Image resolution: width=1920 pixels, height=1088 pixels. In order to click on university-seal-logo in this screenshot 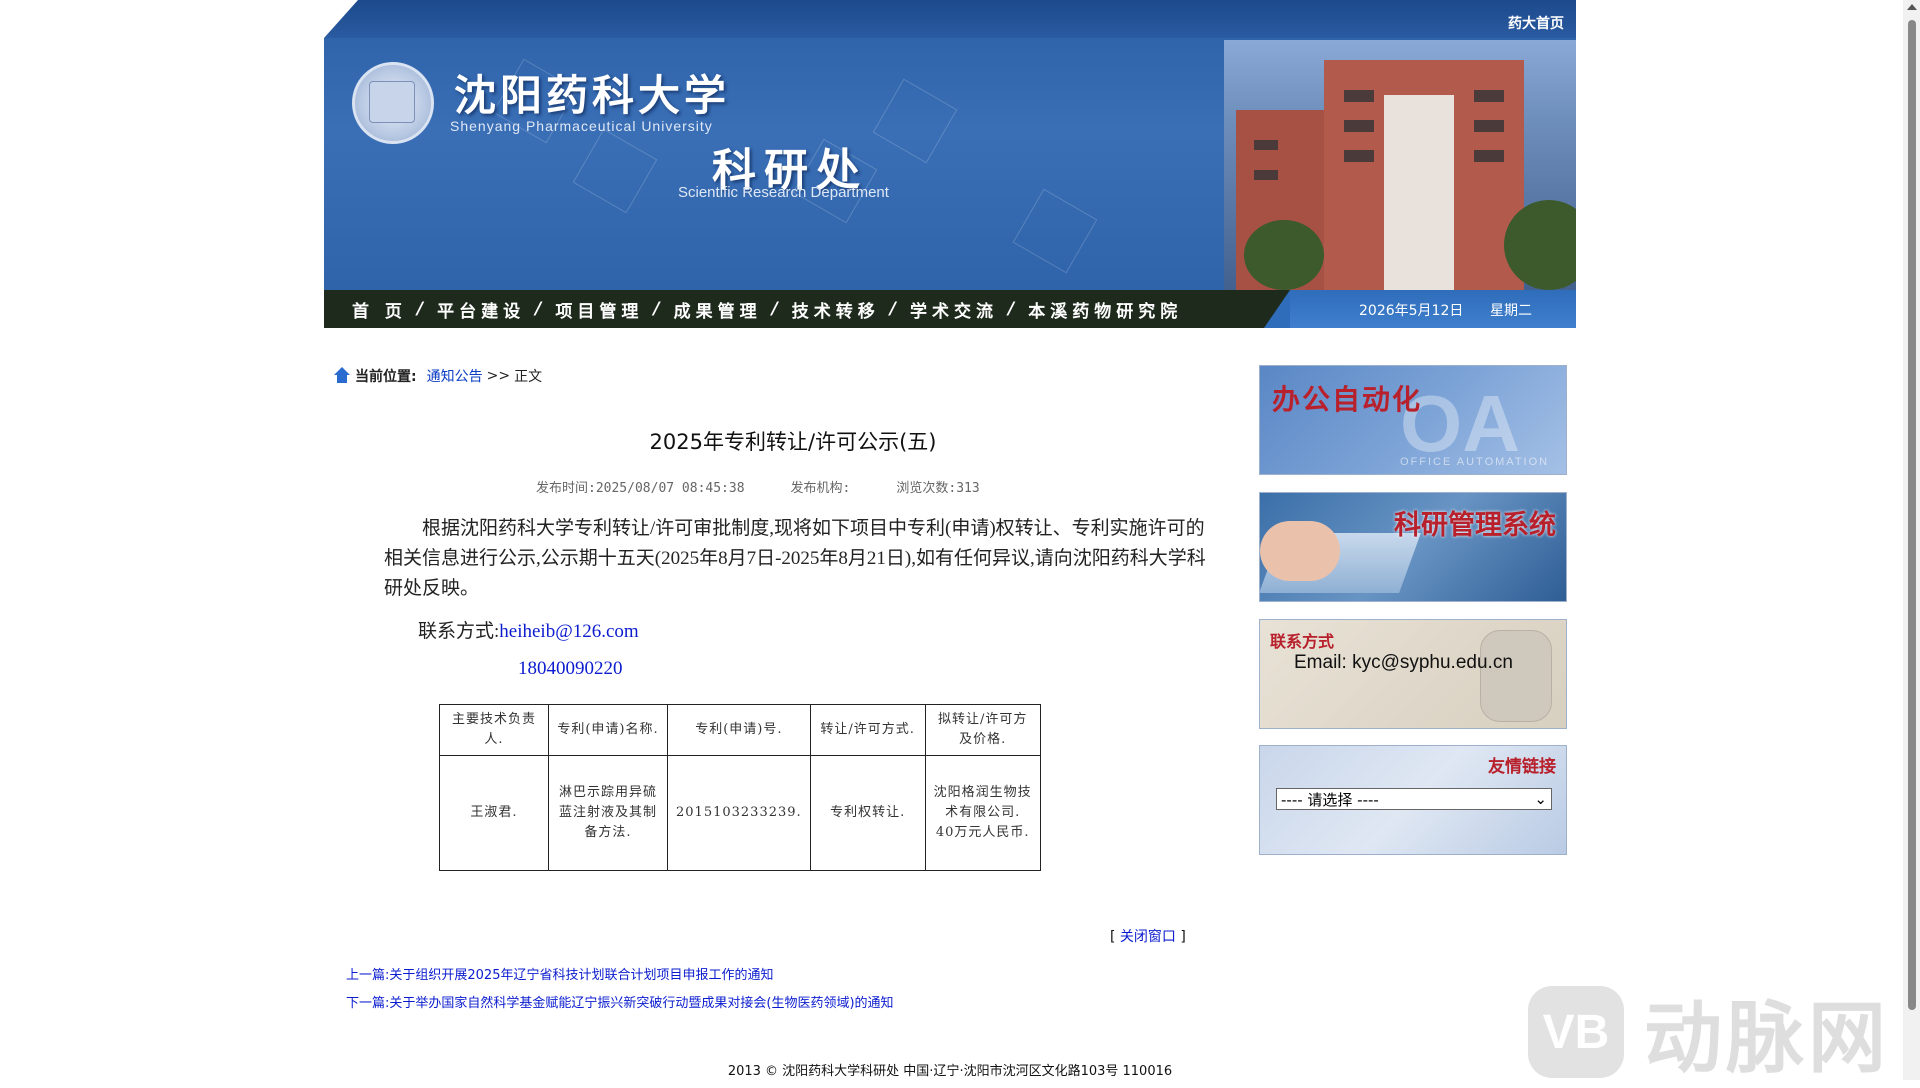, I will do `click(393, 103)`.